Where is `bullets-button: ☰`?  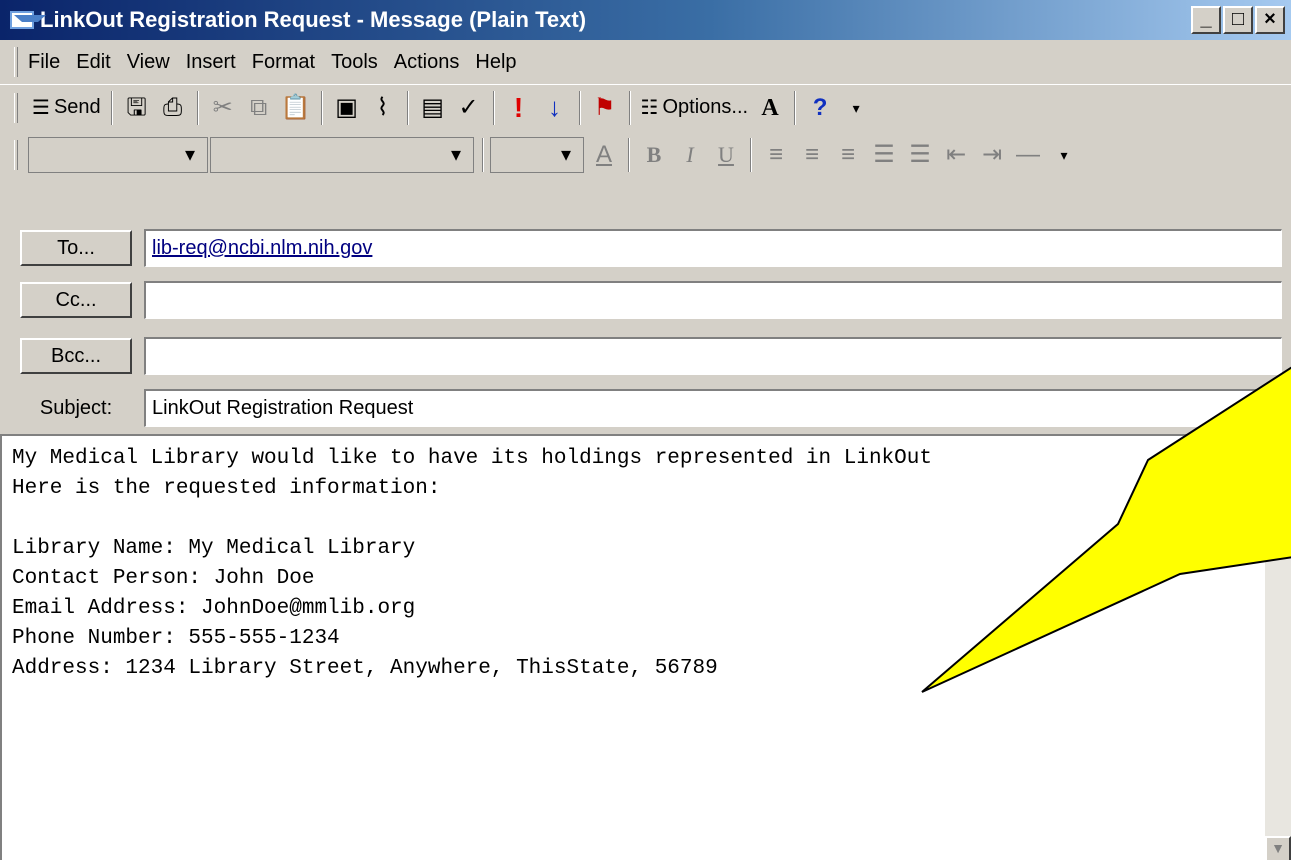 bullets-button: ☰ is located at coordinates (884, 155).